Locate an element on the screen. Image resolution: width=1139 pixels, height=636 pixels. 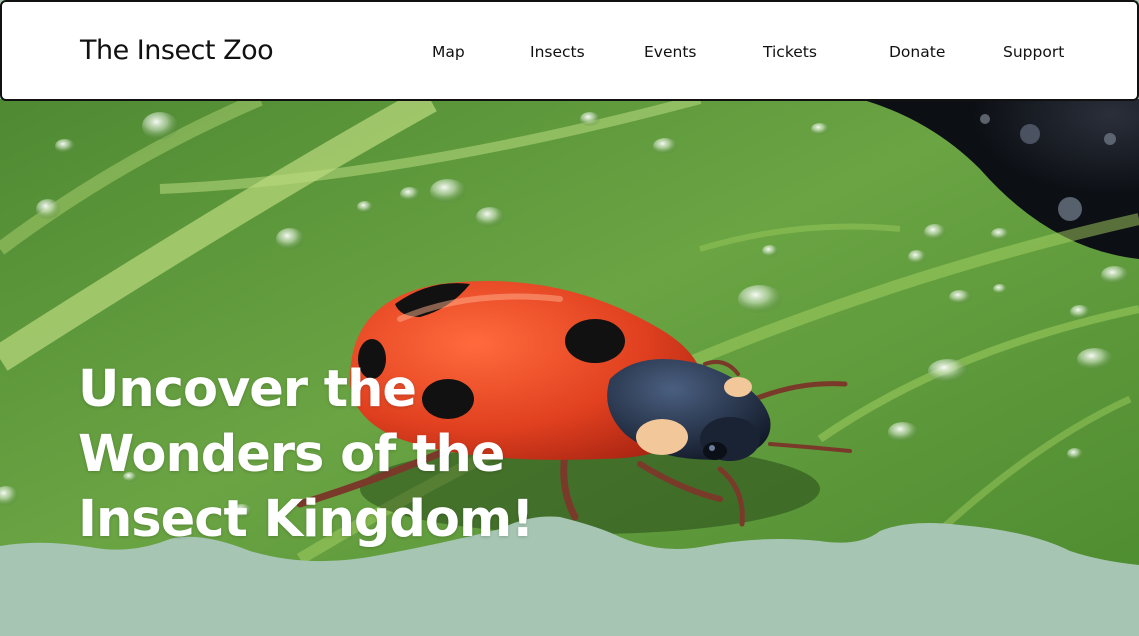
nav-link-insects: Insects is located at coordinates (557, 52).